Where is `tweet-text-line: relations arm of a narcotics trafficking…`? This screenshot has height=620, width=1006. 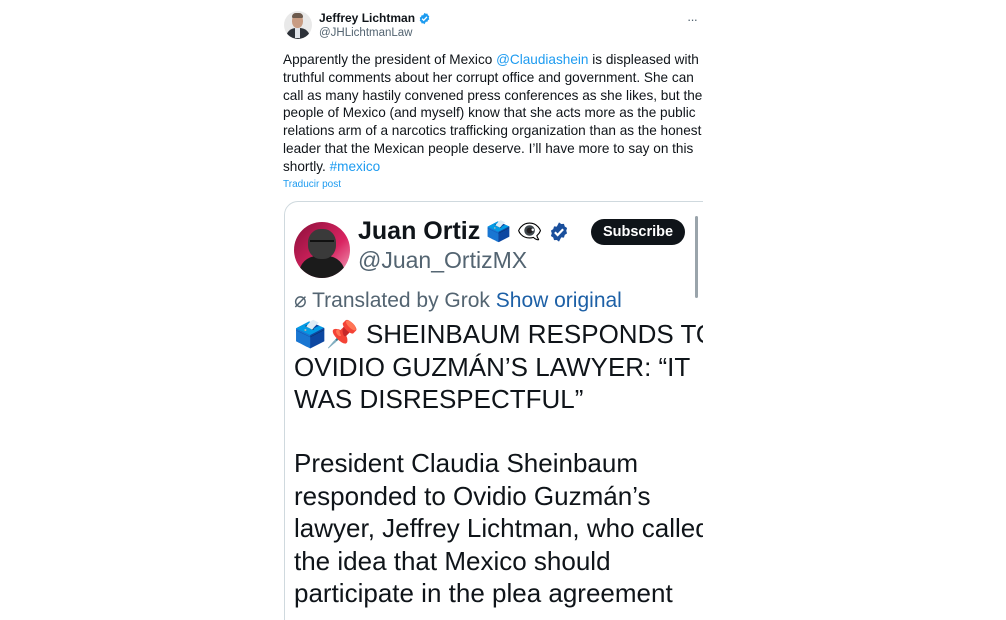 tweet-text-line: relations arm of a narcotics trafficking… is located at coordinates (492, 131).